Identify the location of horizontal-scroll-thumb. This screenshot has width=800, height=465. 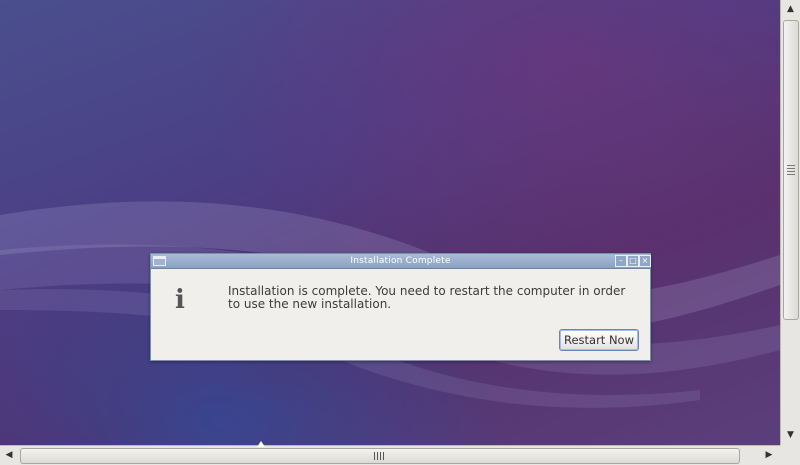
(380, 456).